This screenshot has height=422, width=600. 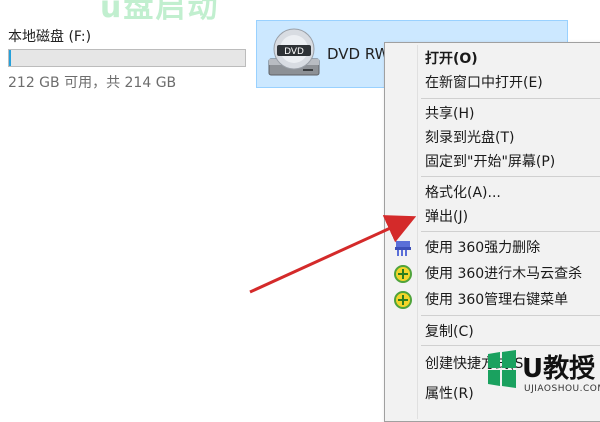 I want to click on menu-item: 使用 360管理右键菜单, so click(x=493, y=300).